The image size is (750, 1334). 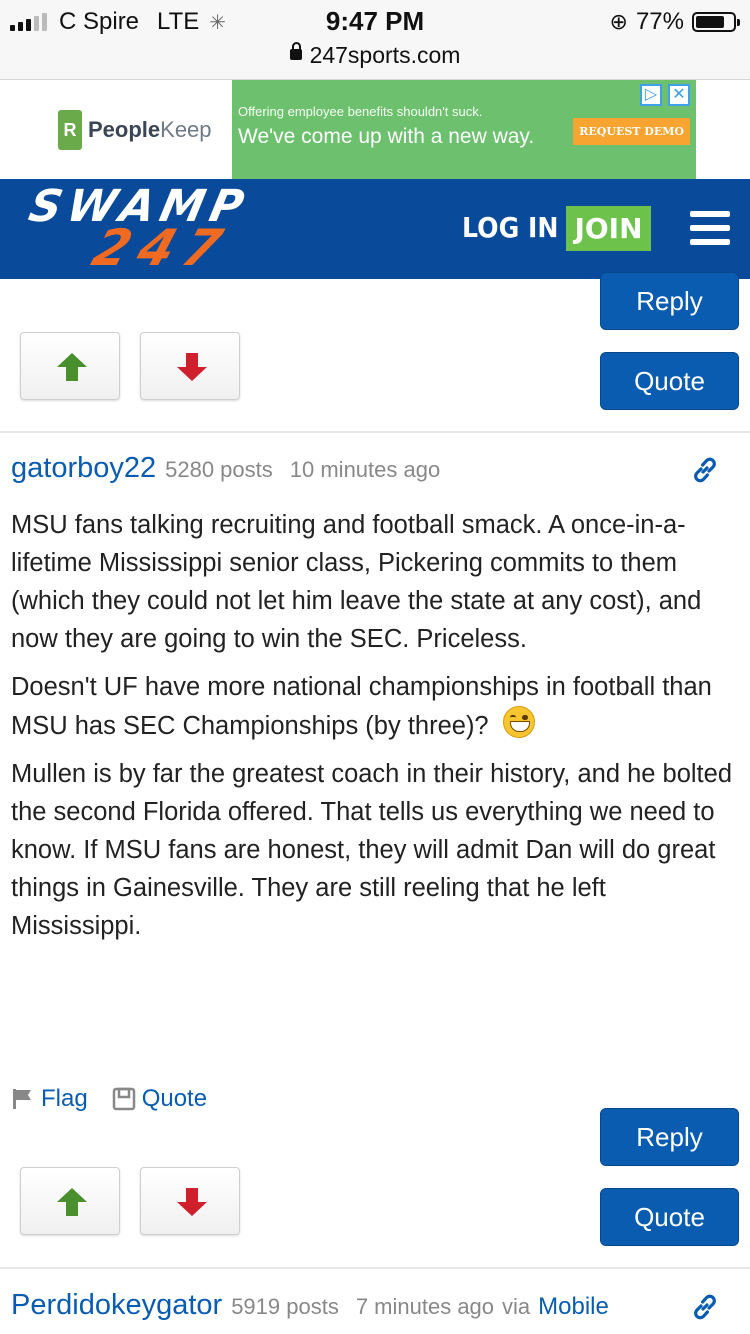 I want to click on post-count: 5280 posts, so click(x=219, y=469).